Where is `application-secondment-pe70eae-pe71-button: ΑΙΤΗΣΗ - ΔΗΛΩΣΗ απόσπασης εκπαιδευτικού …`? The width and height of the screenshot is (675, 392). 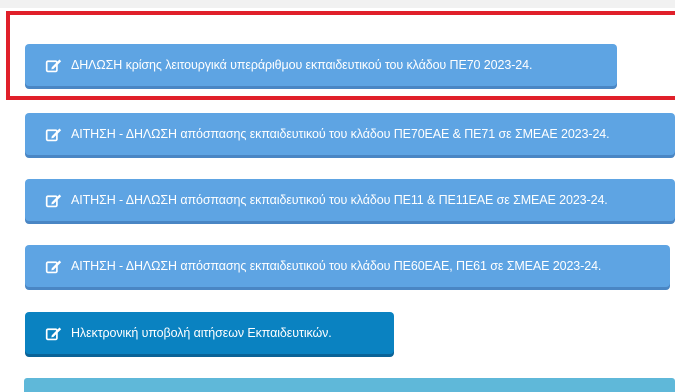 application-secondment-pe70eae-pe71-button: ΑΙΤΗΣΗ - ΔΗΛΩΣΗ απόσπασης εκπαιδευτικού … is located at coordinates (350, 134).